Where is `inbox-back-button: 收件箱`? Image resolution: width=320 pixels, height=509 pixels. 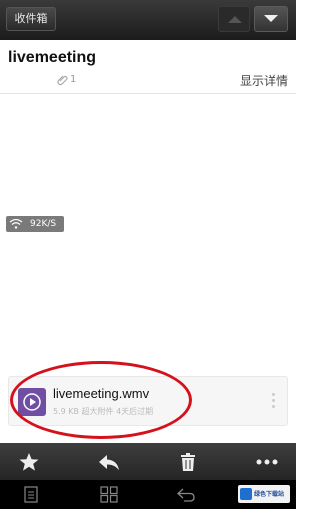
inbox-back-button: 收件箱 is located at coordinates (31, 19).